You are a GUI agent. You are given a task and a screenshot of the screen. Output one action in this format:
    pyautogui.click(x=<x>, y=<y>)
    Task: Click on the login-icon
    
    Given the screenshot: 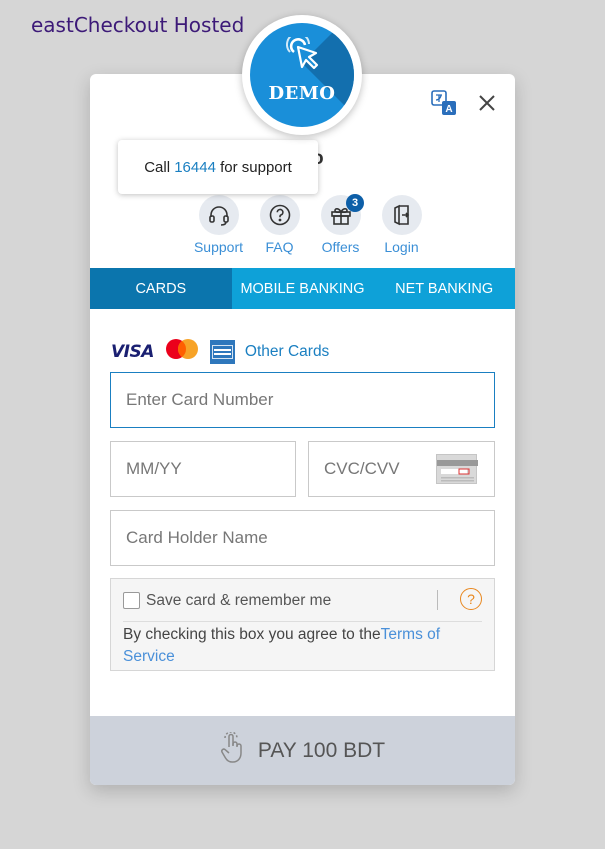 What is the action you would take?
    pyautogui.click(x=401, y=215)
    